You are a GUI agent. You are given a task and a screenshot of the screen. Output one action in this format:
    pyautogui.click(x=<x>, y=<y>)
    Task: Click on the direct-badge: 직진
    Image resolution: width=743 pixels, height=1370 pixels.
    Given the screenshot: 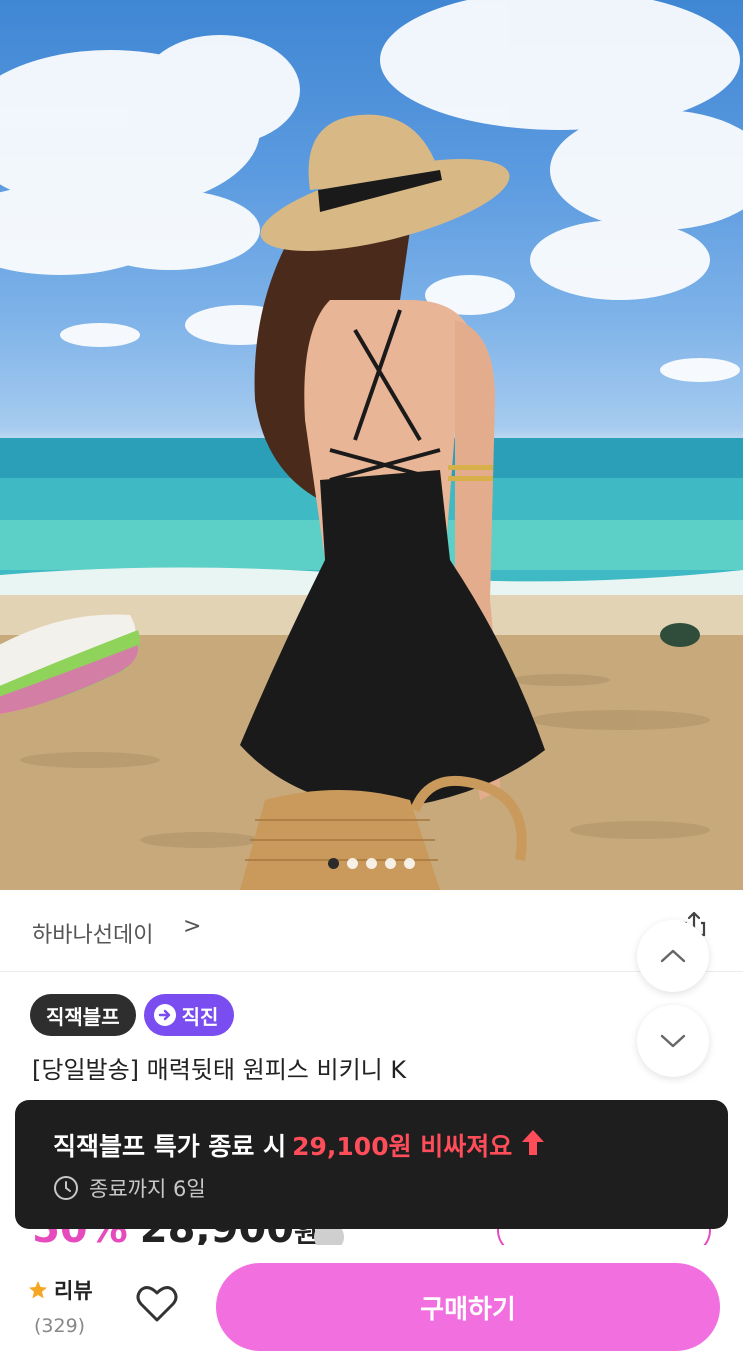 What is the action you would take?
    pyautogui.click(x=189, y=1015)
    